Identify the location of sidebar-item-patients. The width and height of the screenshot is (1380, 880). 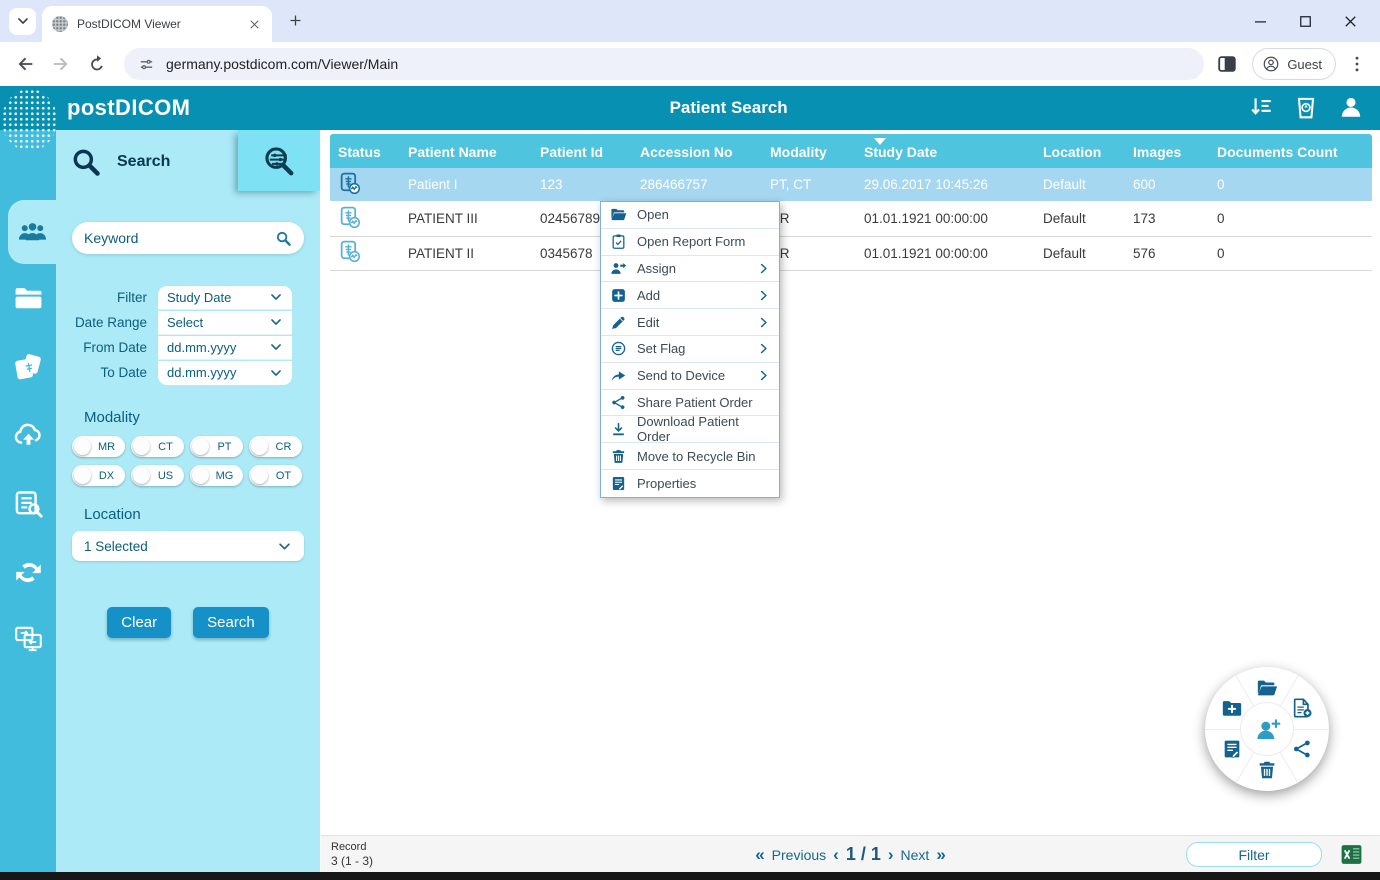
(32, 232).